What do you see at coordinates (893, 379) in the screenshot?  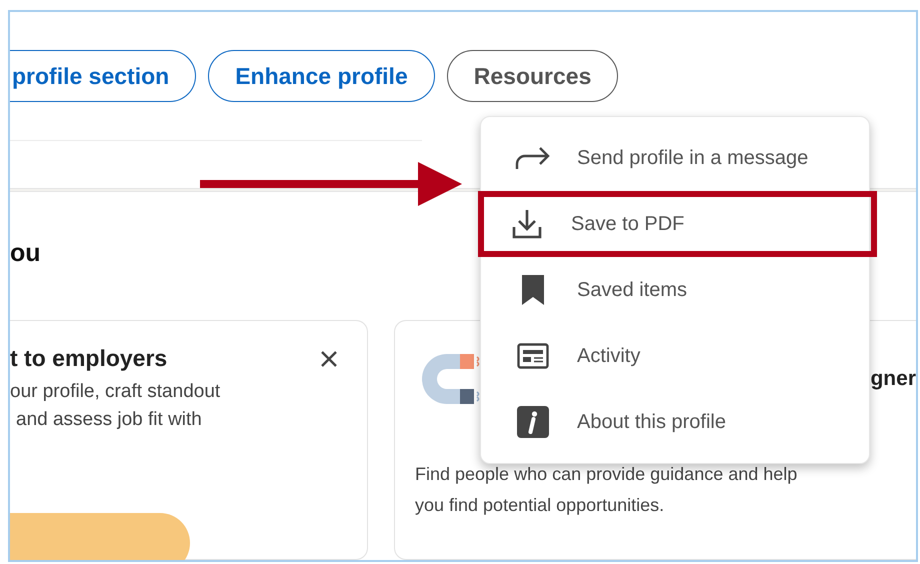 I see `card-title: gner` at bounding box center [893, 379].